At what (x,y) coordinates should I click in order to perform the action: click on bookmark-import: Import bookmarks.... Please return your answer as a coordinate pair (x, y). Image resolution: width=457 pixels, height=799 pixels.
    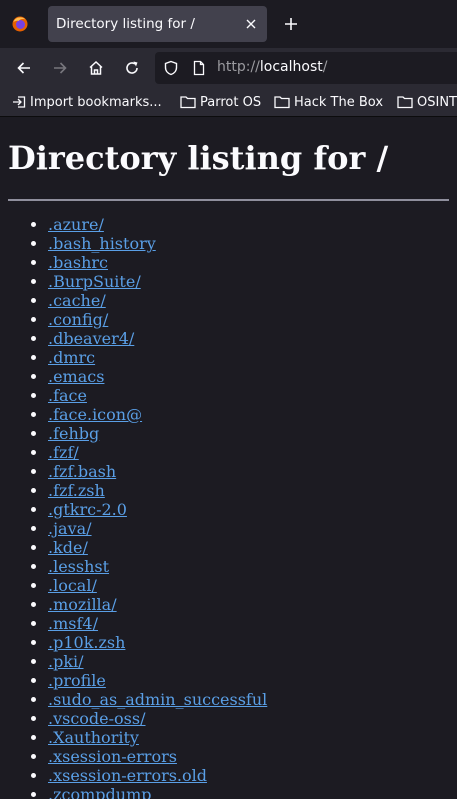
    Looking at the image, I should click on (87, 102).